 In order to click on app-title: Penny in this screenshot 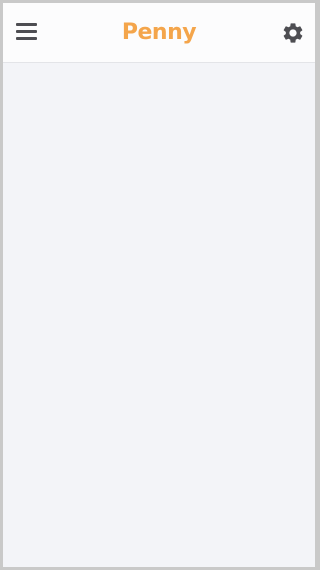, I will do `click(159, 32)`.